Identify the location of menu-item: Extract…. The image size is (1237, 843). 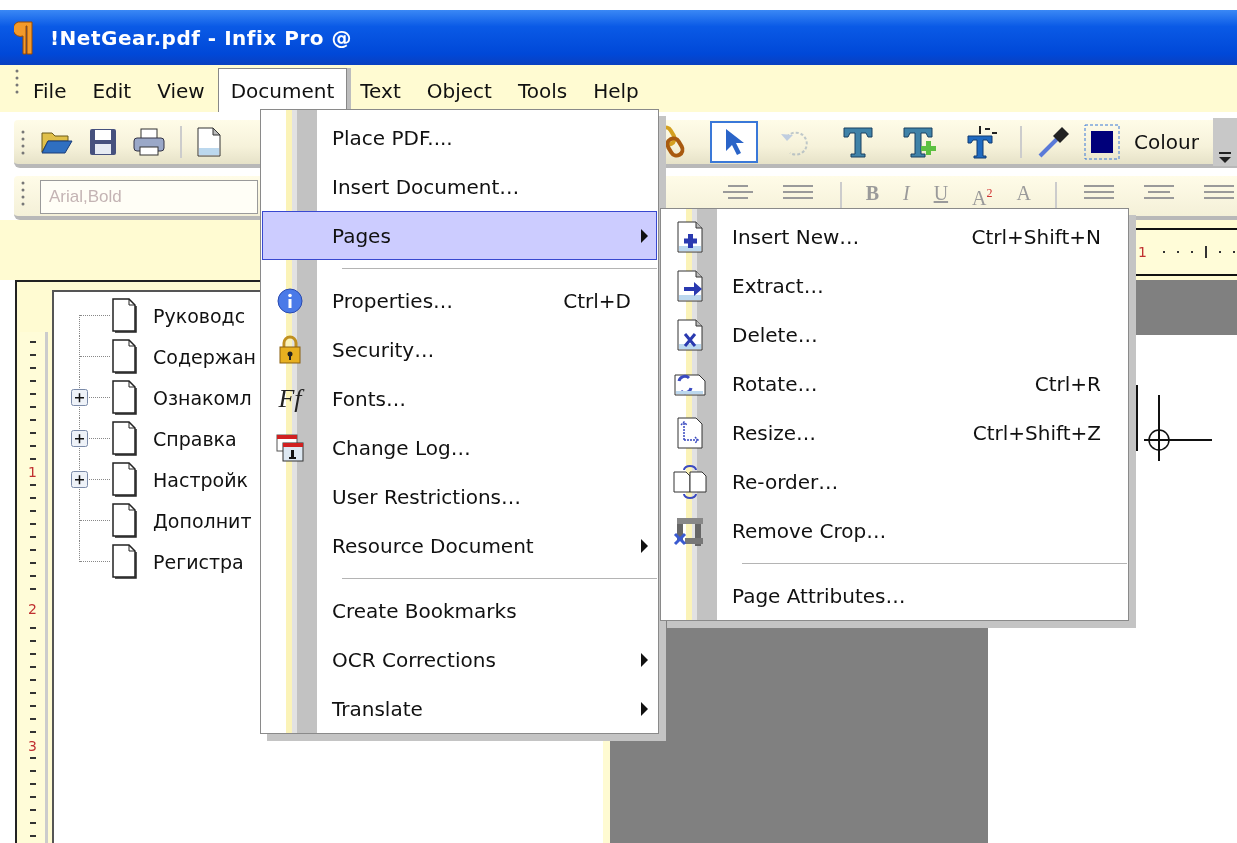
(894, 285).